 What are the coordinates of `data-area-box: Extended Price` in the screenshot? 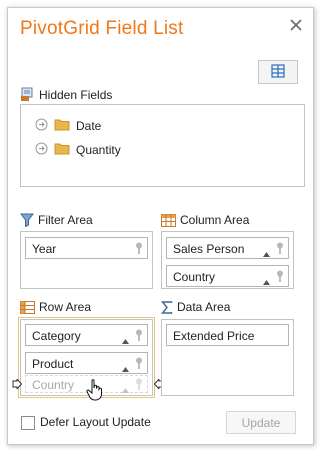 It's located at (227, 357).